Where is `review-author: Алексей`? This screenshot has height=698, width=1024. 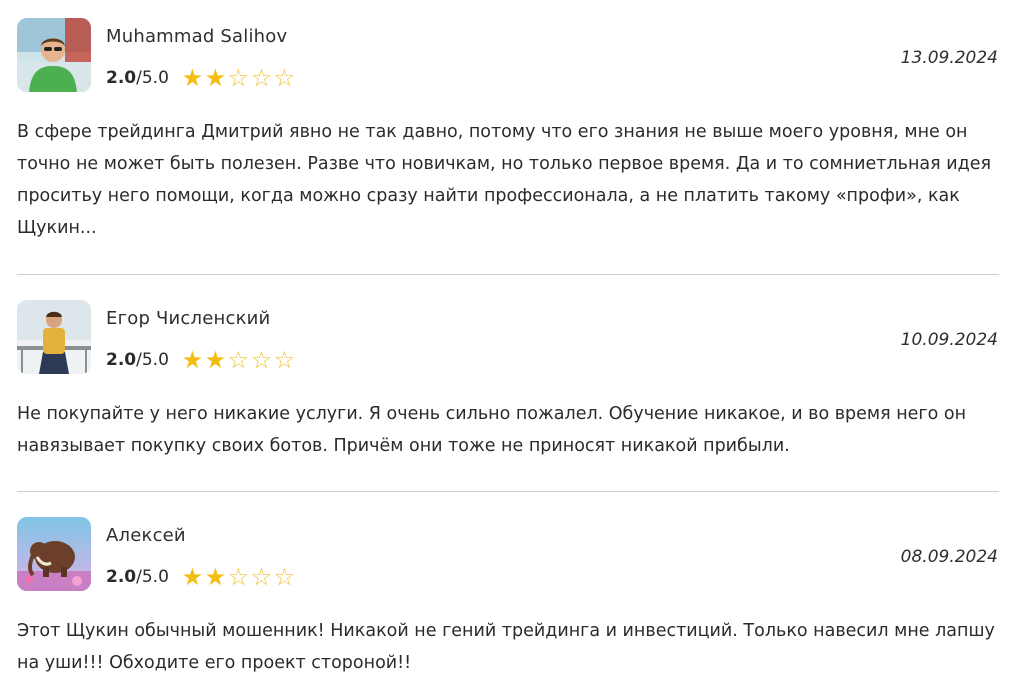 review-author: Алексей is located at coordinates (146, 535).